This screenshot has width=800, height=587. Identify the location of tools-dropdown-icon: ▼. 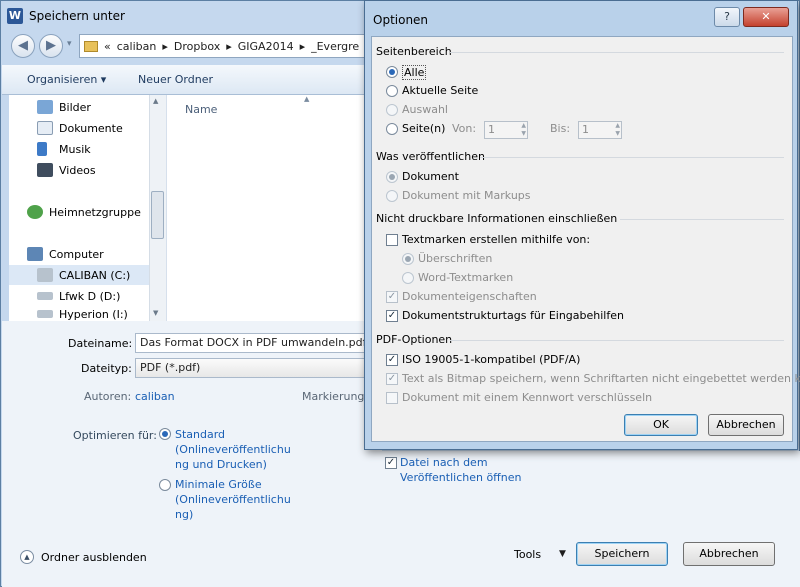
(562, 554).